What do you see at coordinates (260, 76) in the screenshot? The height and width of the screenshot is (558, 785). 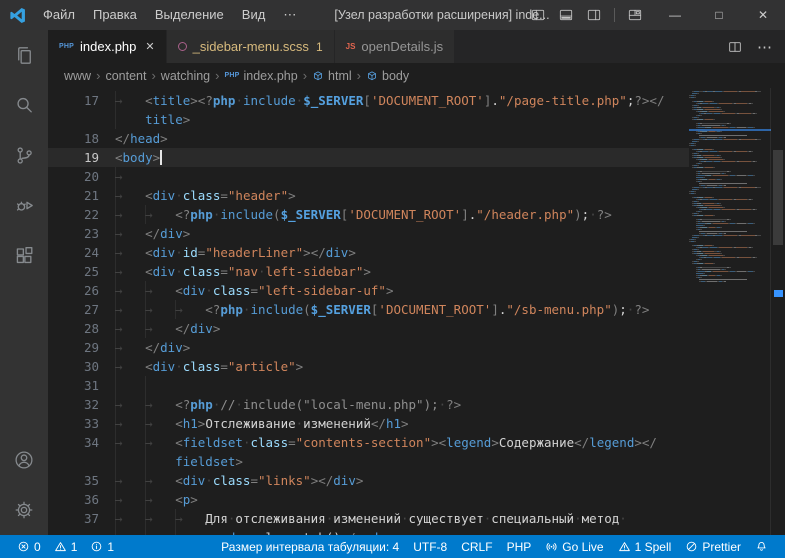 I see `breadcrumb-index.php: PHP index.php` at bounding box center [260, 76].